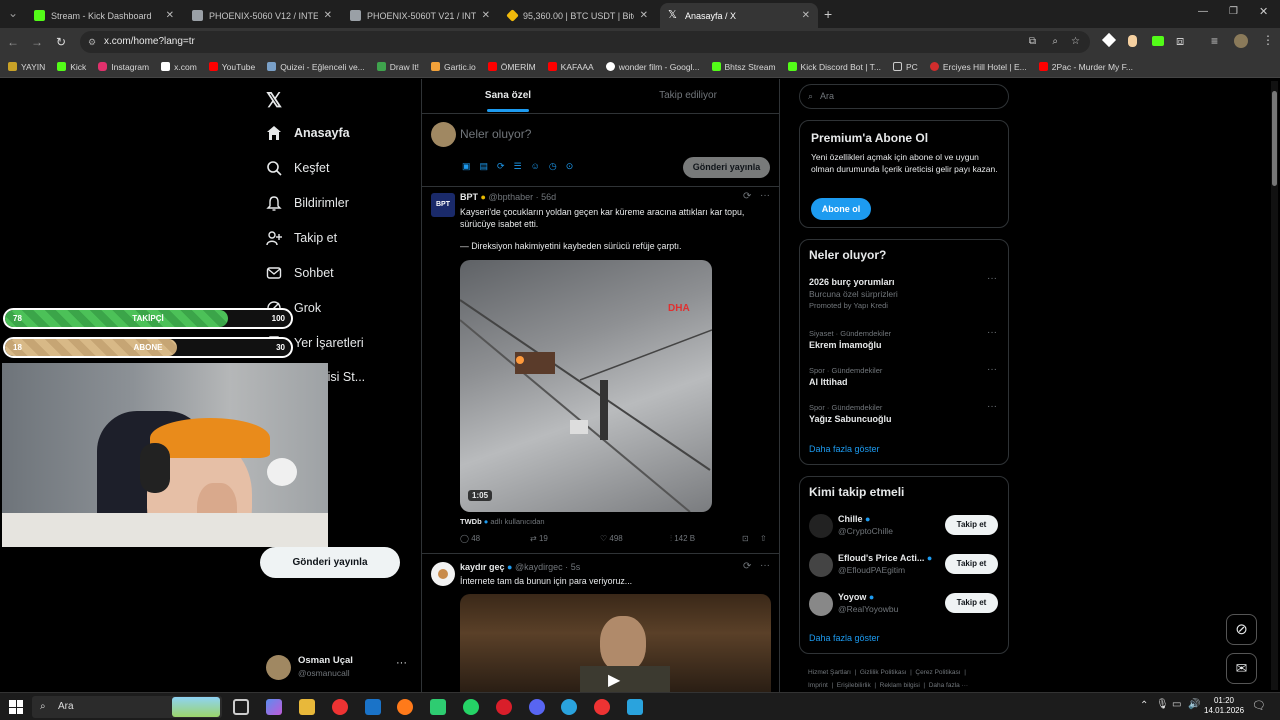 This screenshot has height=720, width=1280. Describe the element at coordinates (1214, 41) in the screenshot. I see `media-controls-icon: ≡` at that location.